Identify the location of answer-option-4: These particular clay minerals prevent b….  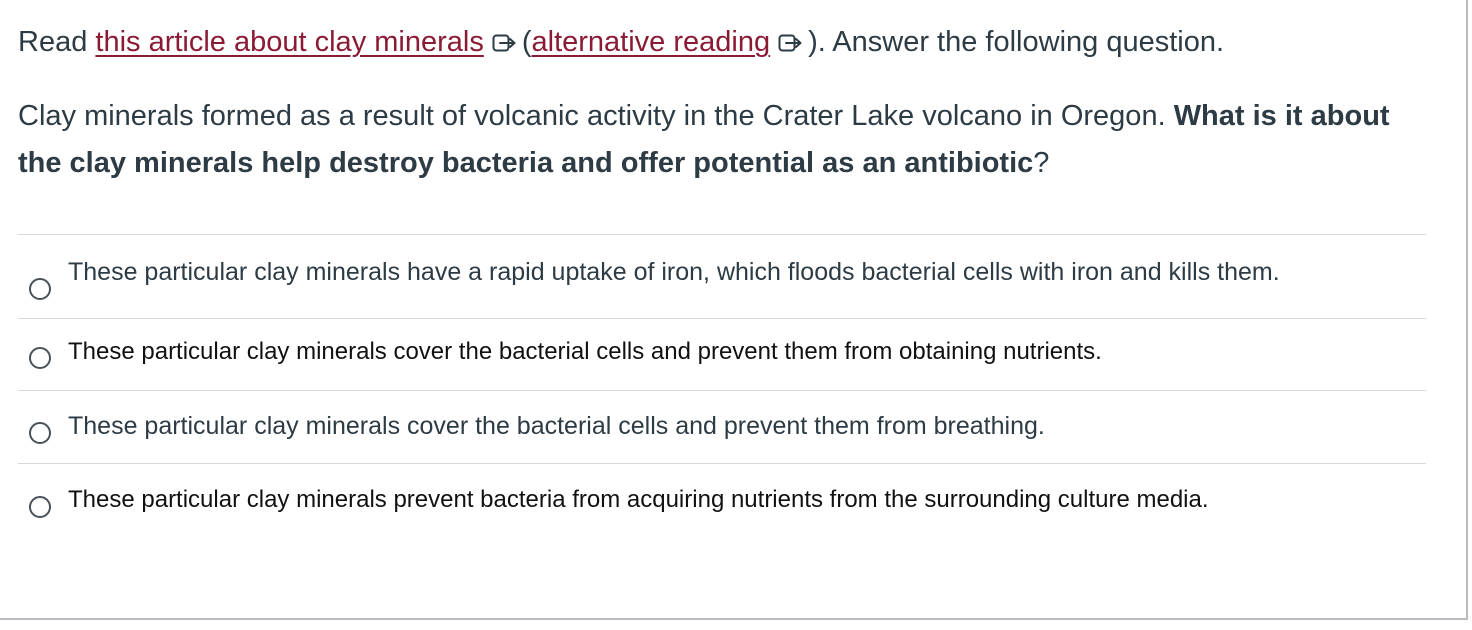
(722, 500).